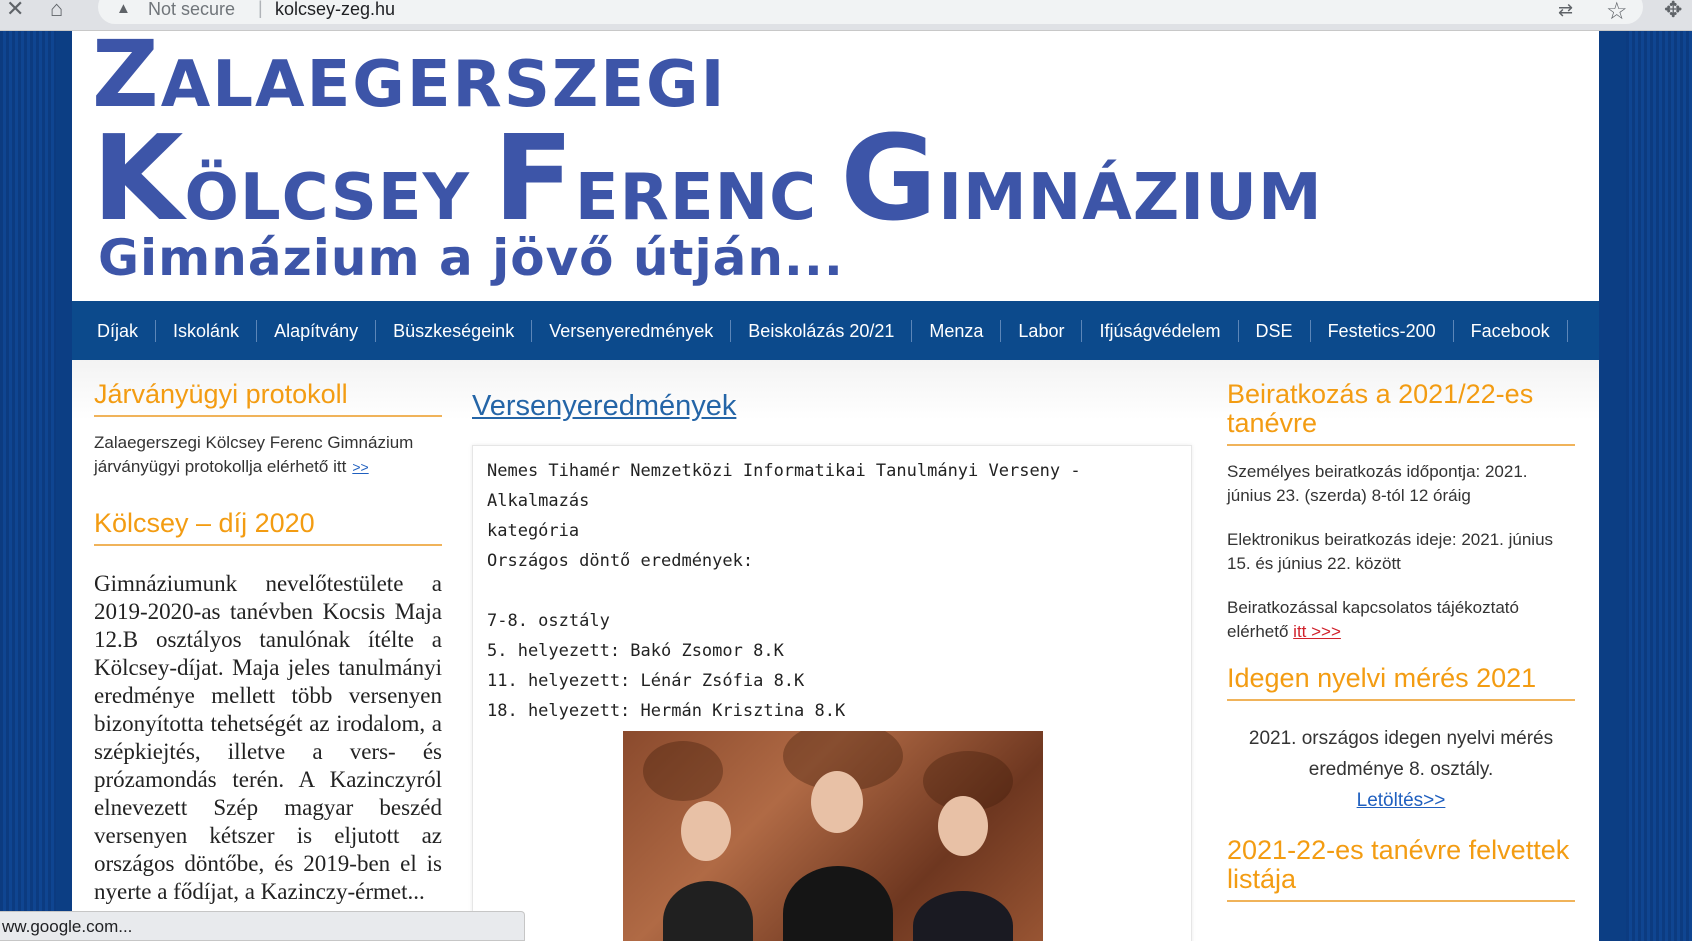 Image resolution: width=1692 pixels, height=941 pixels. Describe the element at coordinates (1673, 11) in the screenshot. I see `extensions-icon: ✥` at that location.